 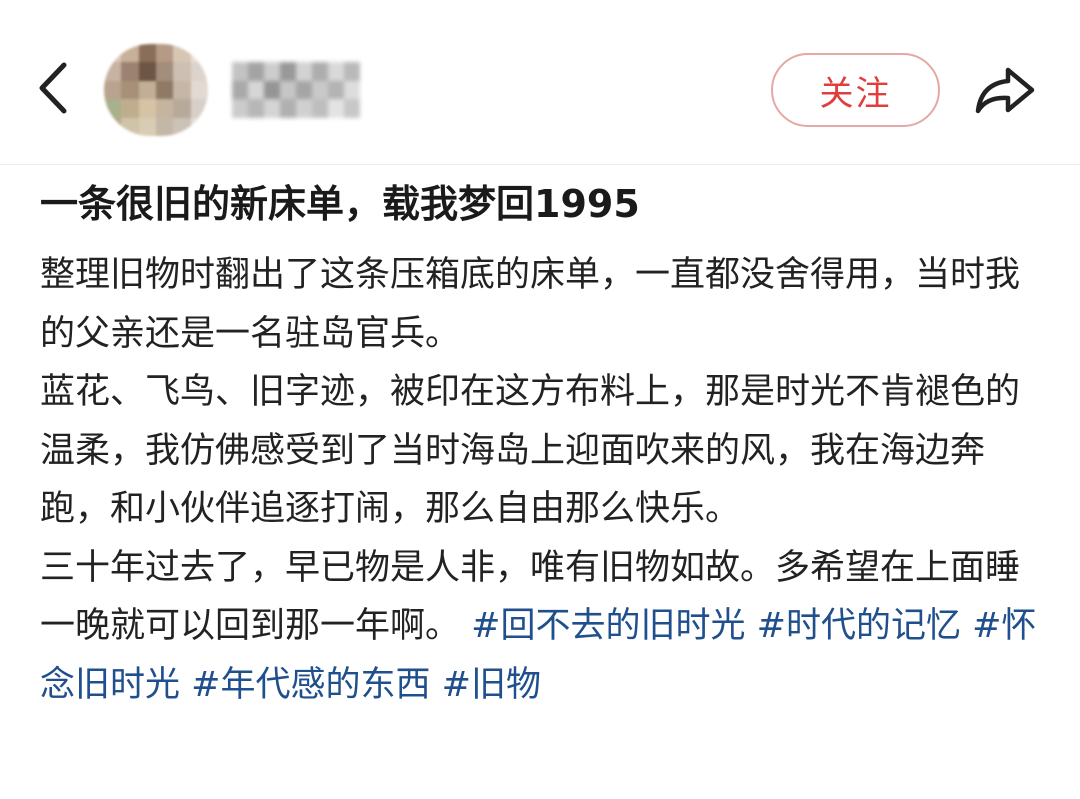 I want to click on share-arrow-icon, so click(x=1005, y=90).